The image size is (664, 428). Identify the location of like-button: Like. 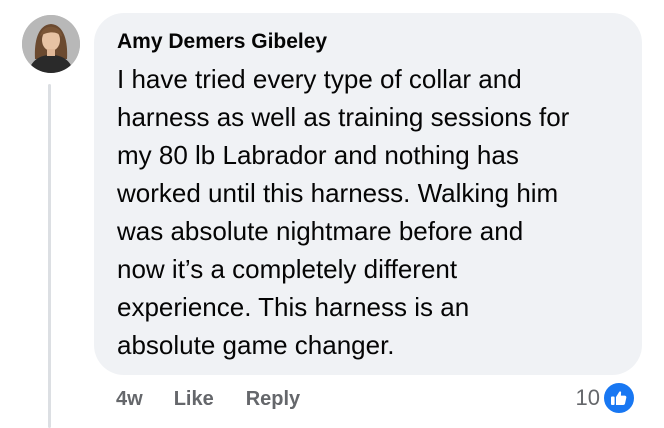
(194, 399).